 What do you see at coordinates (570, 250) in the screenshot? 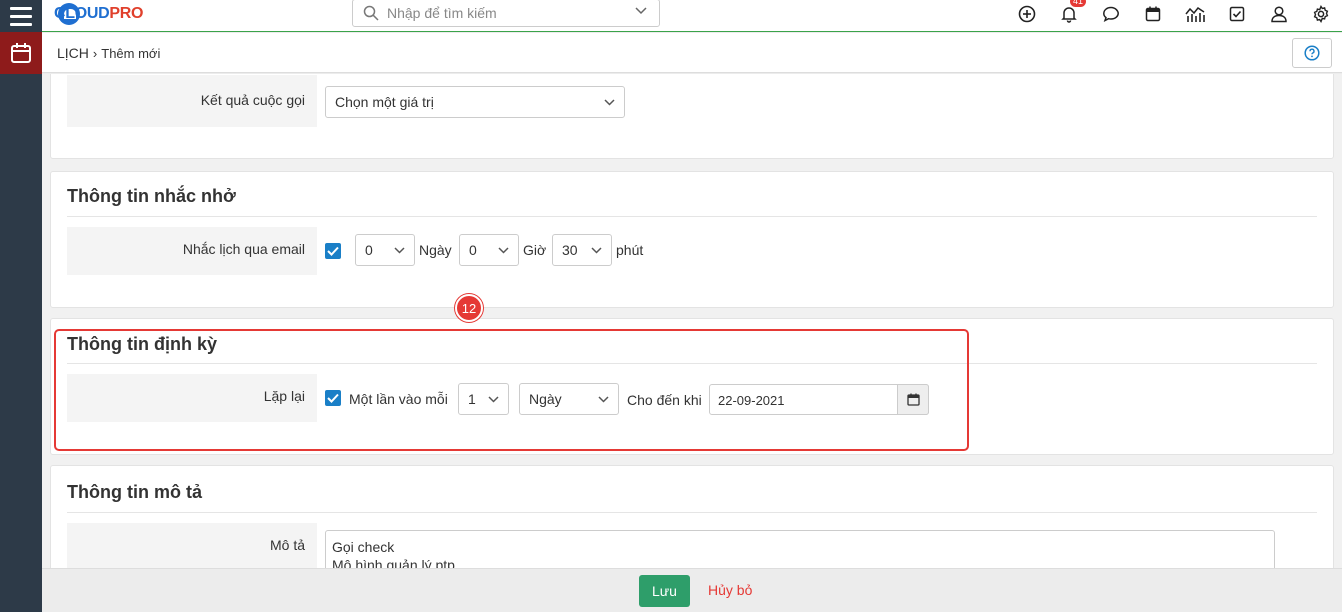
I see `reminder-minutes-value: 30` at bounding box center [570, 250].